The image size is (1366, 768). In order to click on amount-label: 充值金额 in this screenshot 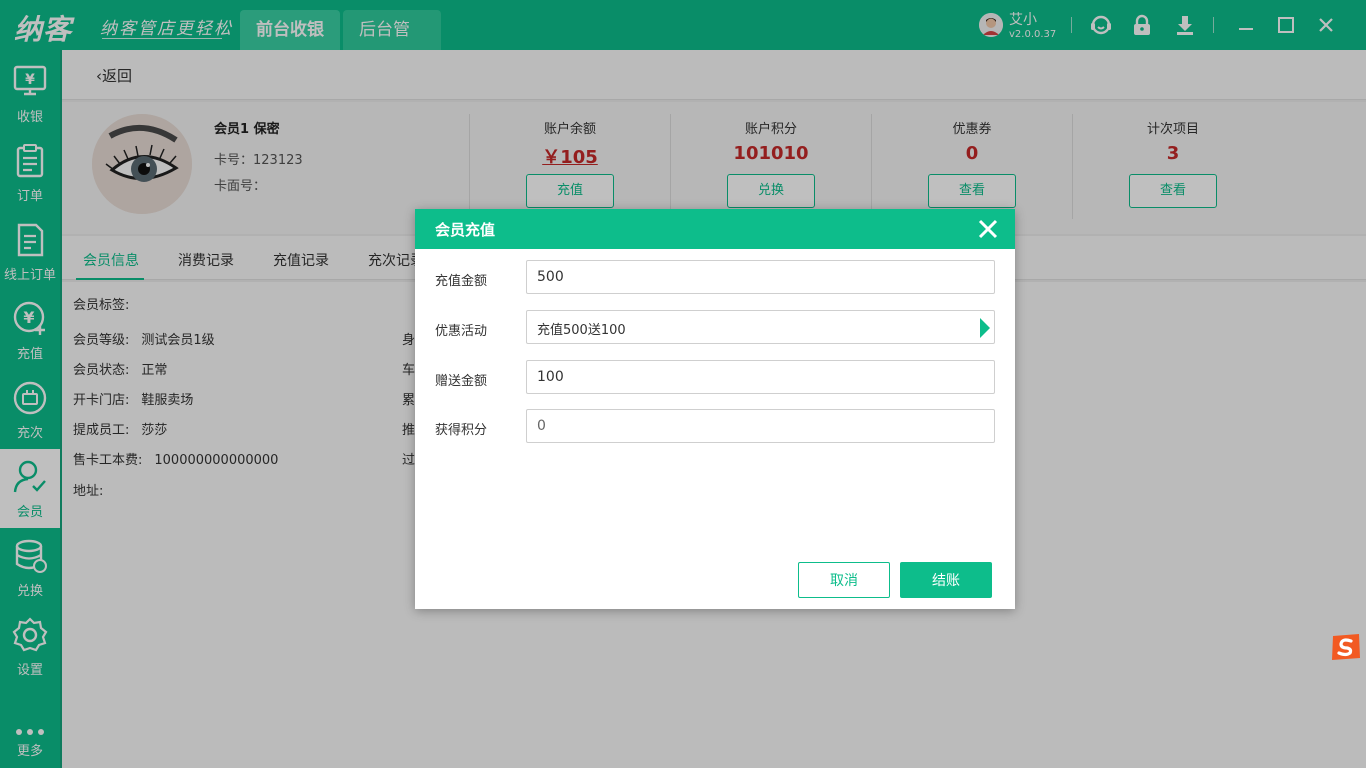, I will do `click(461, 281)`.